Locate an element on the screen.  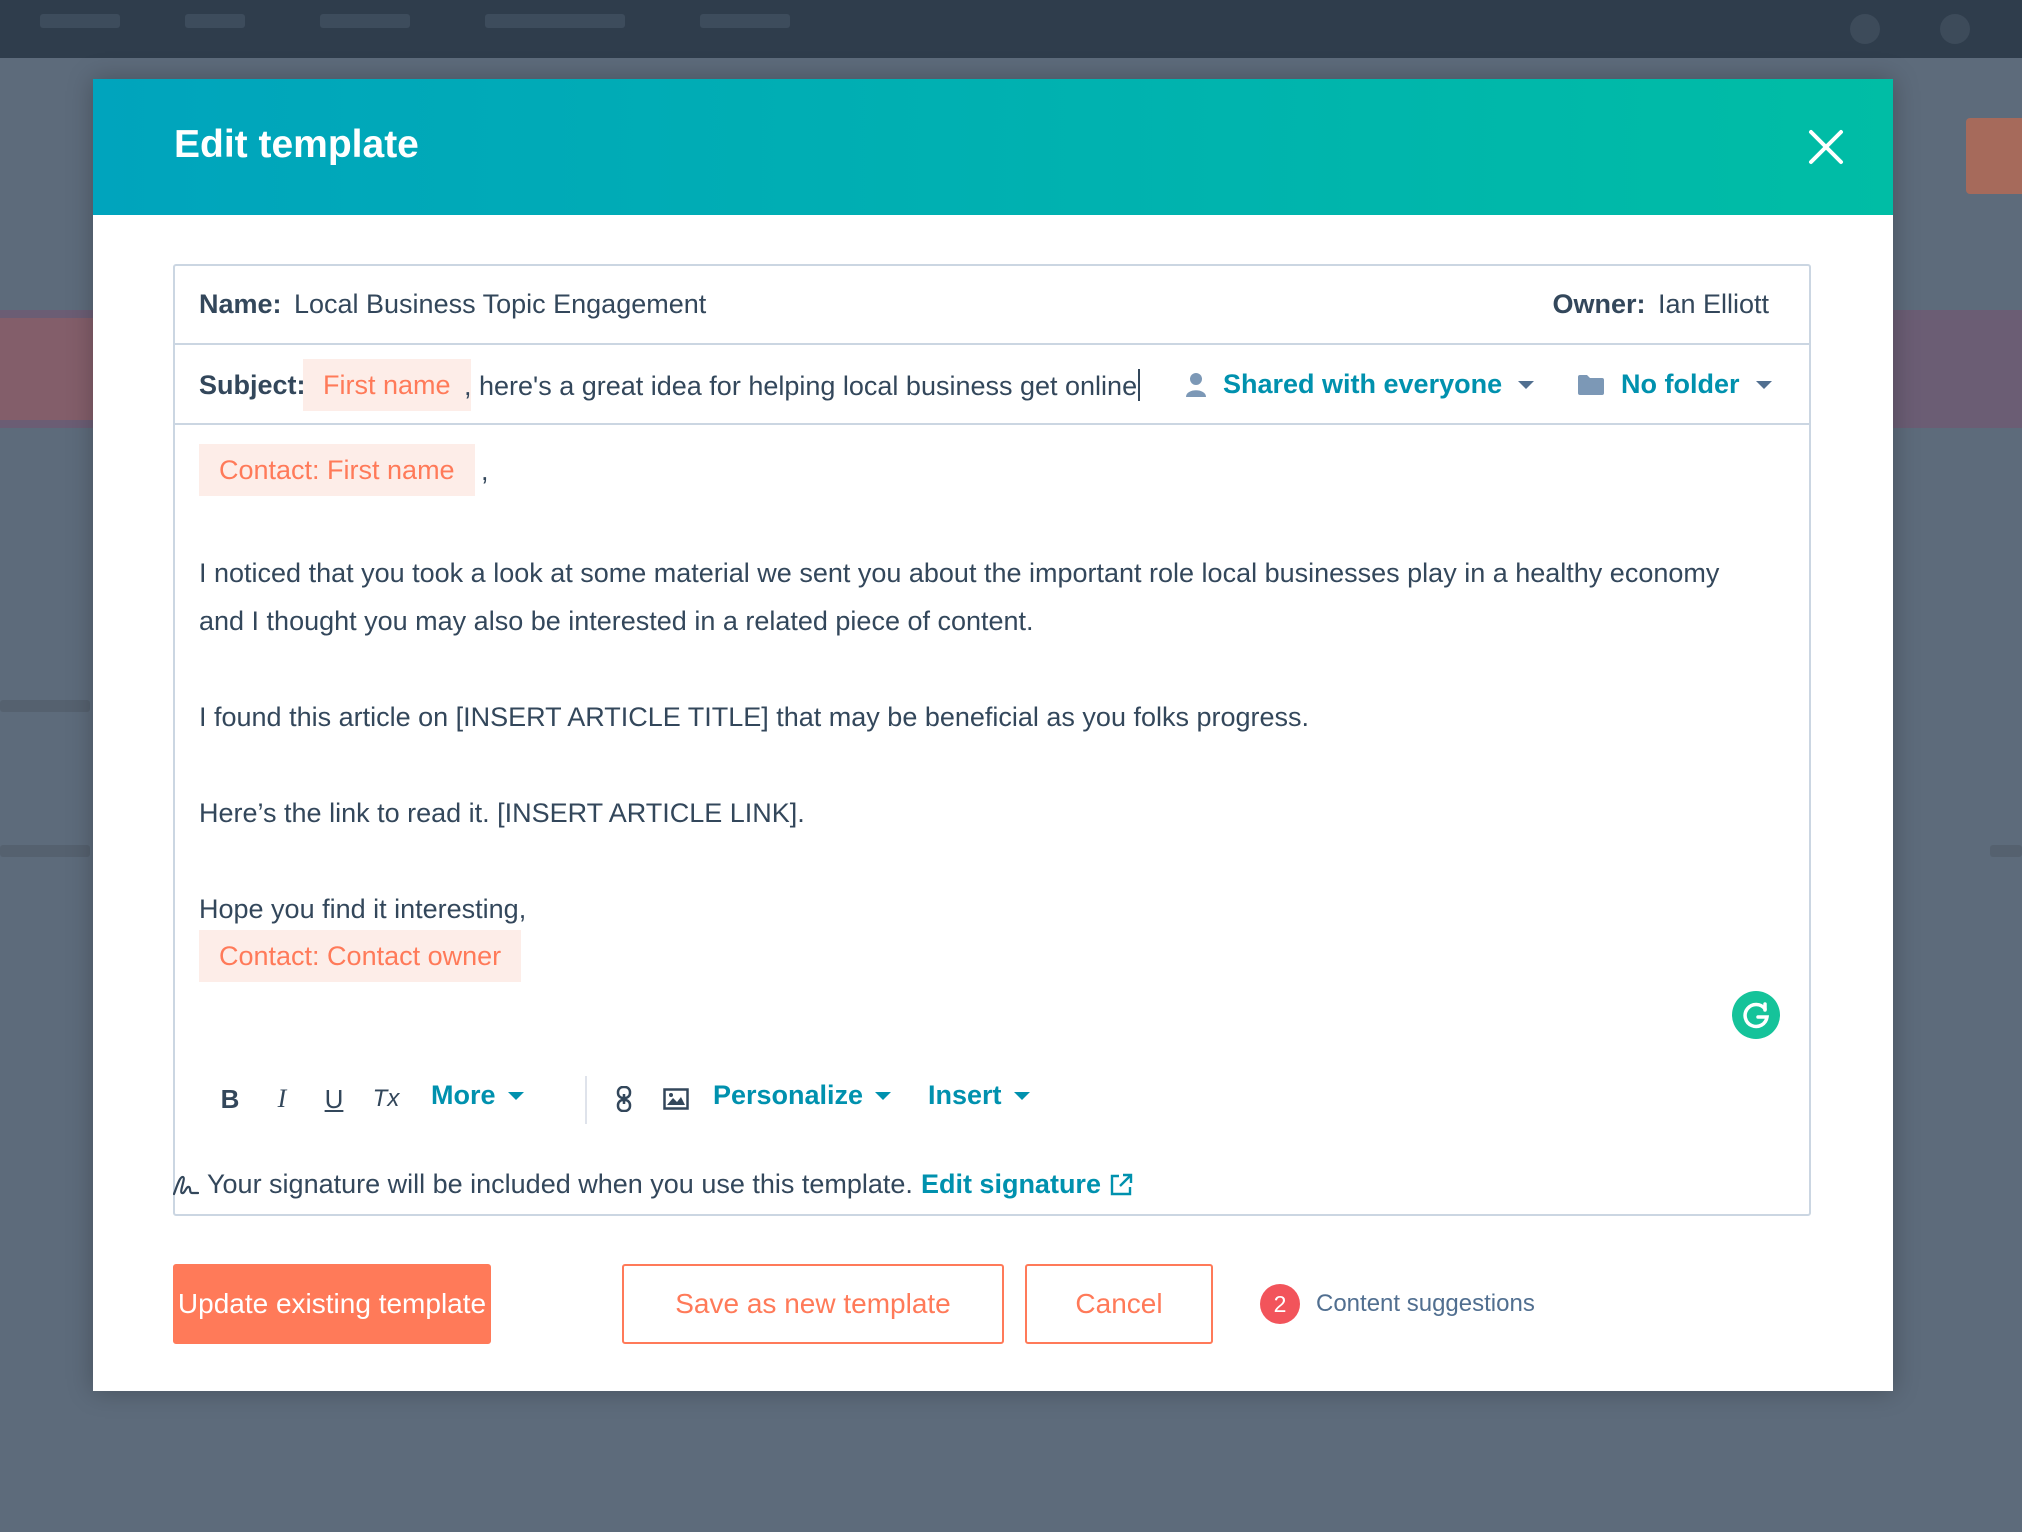
grammarly-icon is located at coordinates (1756, 1015).